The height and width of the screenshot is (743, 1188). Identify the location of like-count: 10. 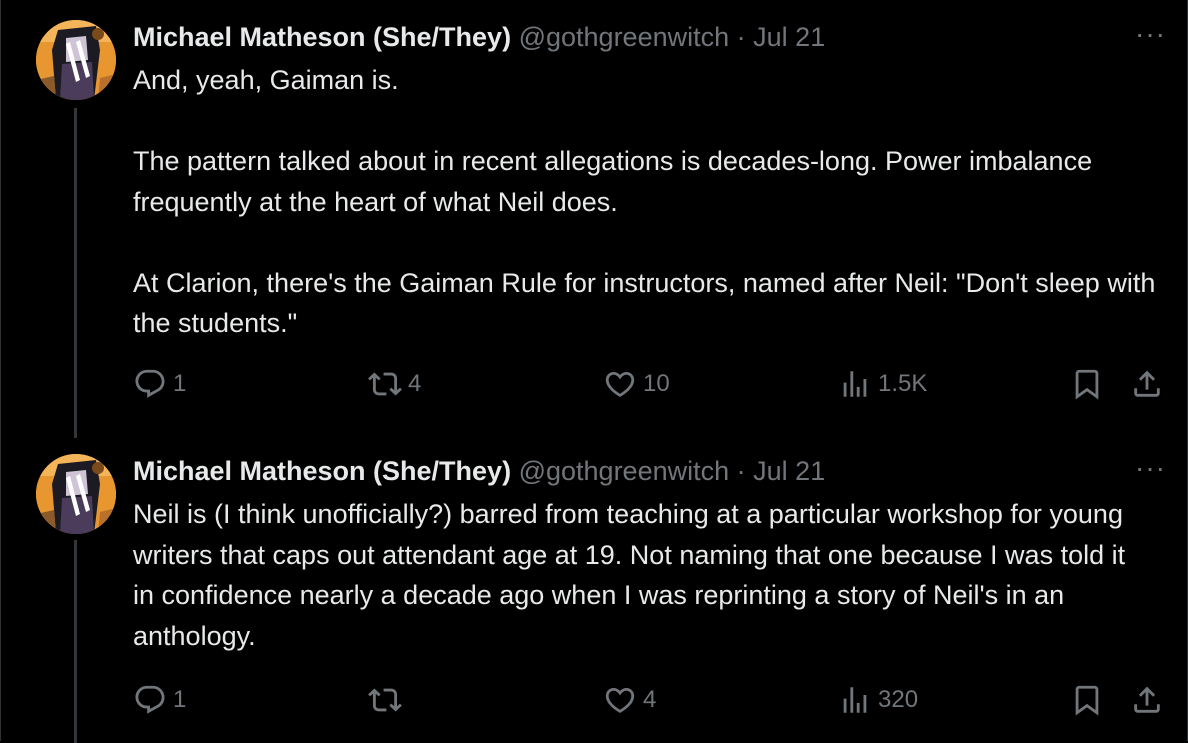
(656, 383).